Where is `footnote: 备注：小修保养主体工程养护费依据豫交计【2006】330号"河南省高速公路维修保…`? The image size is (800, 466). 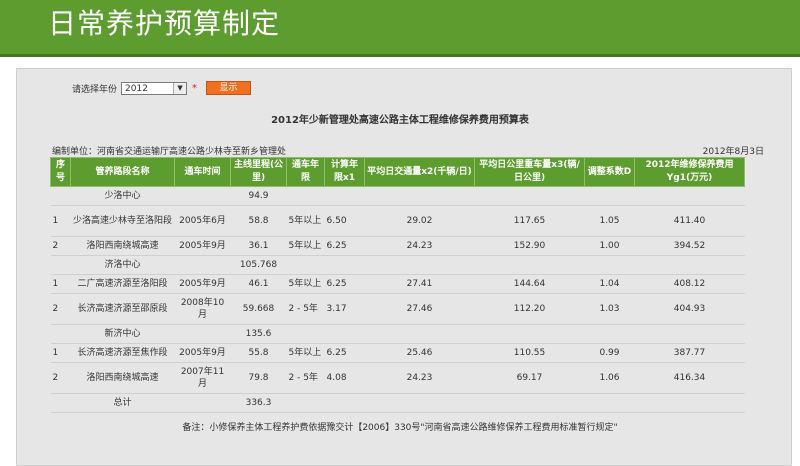
footnote: 备注：小修保养主体工程养护费依据豫交计【2006】330号"河南省高速公路维修保… is located at coordinates (400, 428).